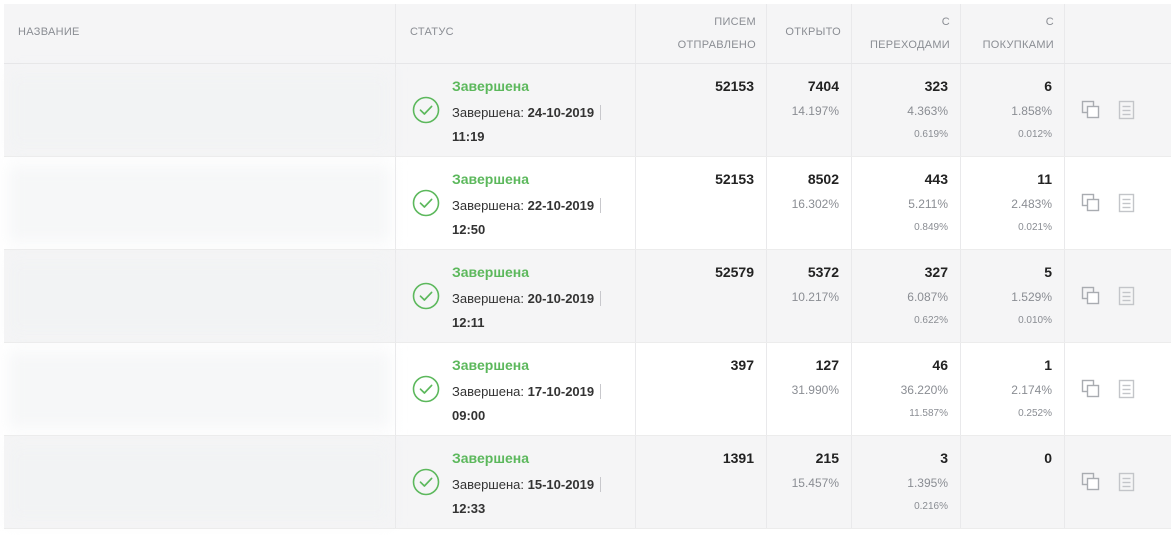 This screenshot has height=535, width=1175. I want to click on purchases-percent: 1.858%, so click(1031, 111).